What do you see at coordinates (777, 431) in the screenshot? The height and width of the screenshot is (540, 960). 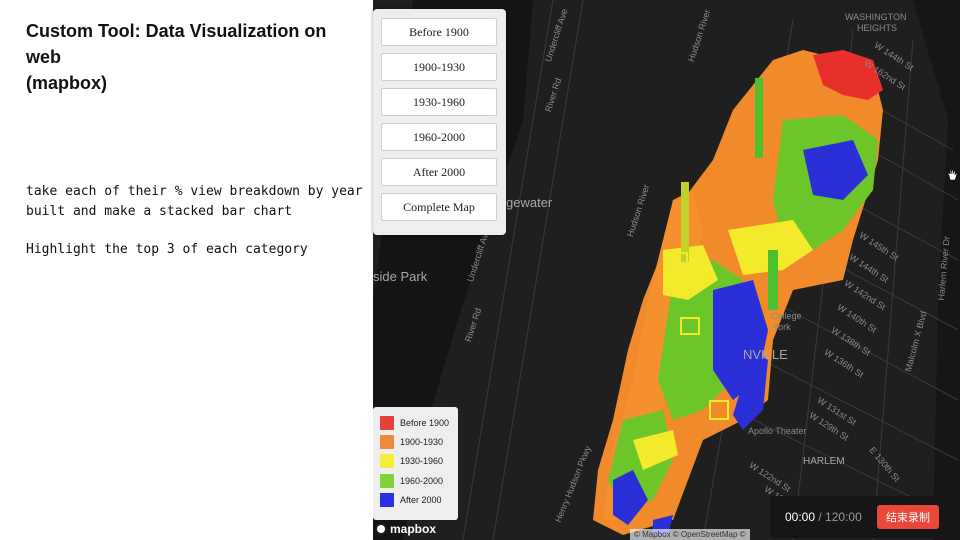 I see `map-label-apollo: Apollo Theater` at bounding box center [777, 431].